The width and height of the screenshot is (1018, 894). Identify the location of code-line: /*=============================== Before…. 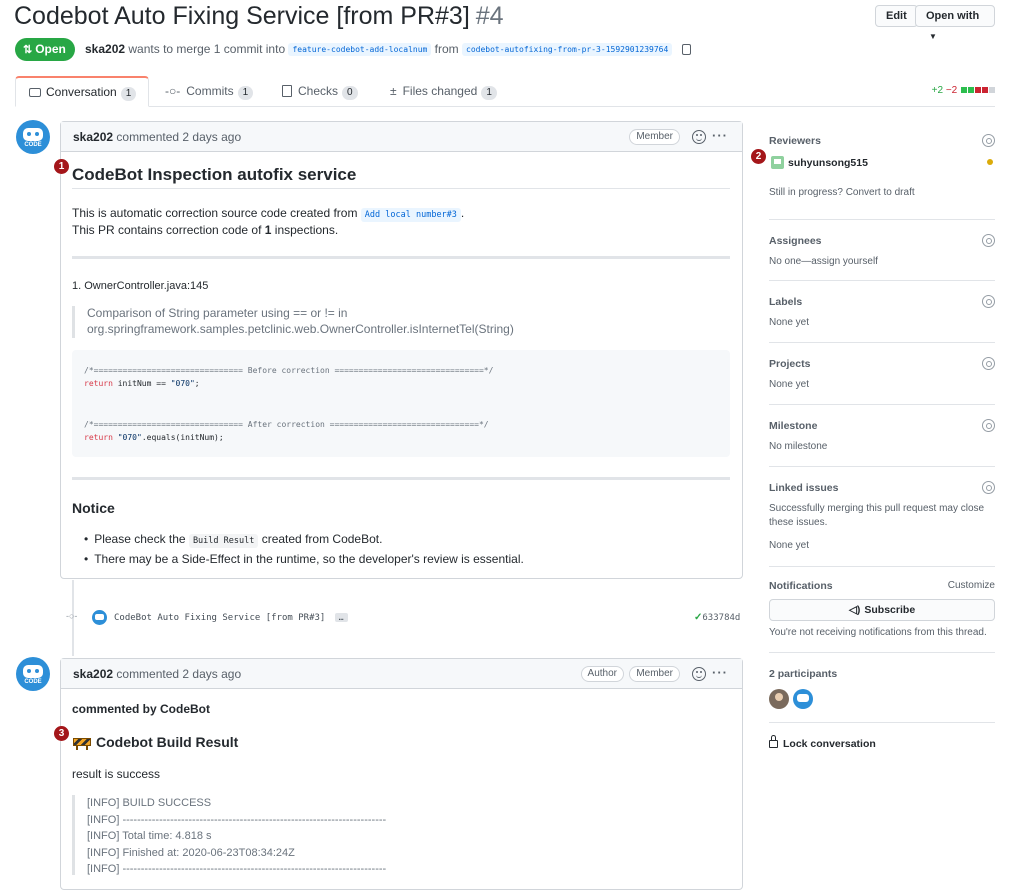
(289, 370).